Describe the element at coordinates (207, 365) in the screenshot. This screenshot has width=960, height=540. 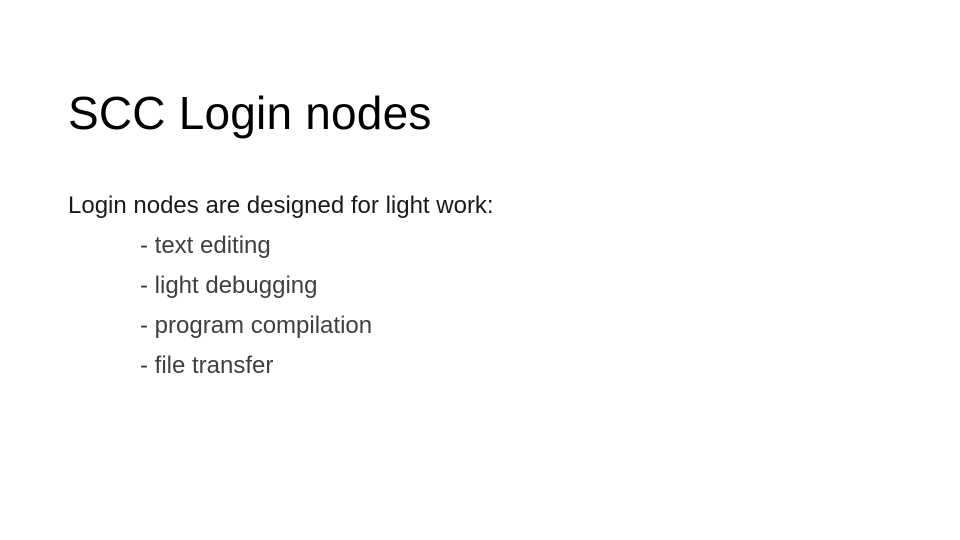
I see `list-item: - file transfer` at that location.